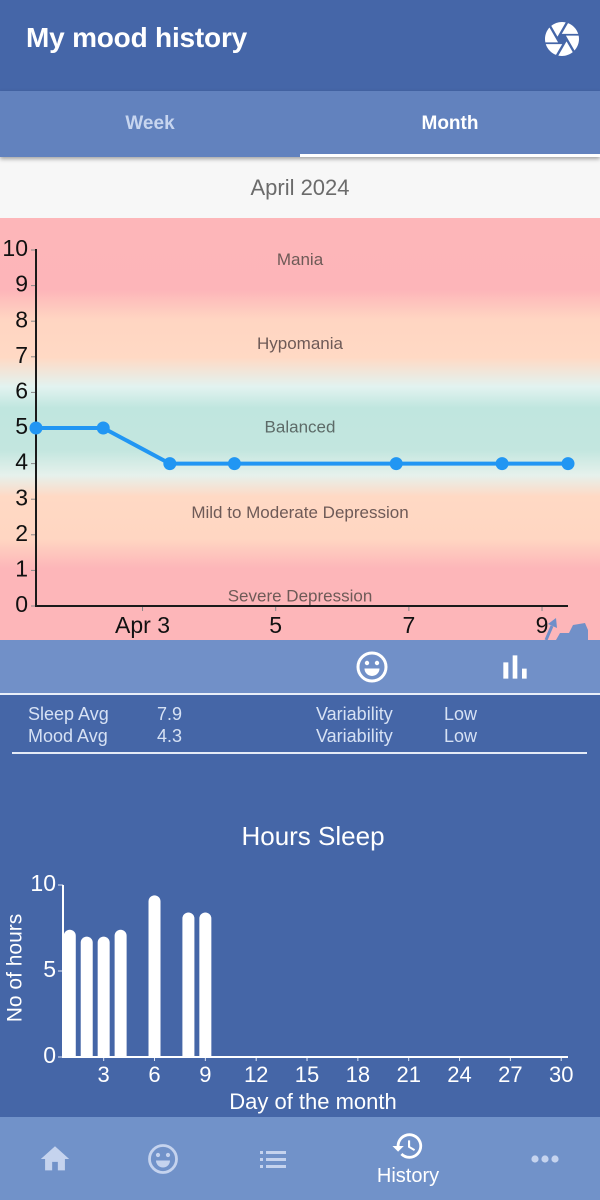  What do you see at coordinates (358, 1074) in the screenshot?
I see `x-tick-label: 18` at bounding box center [358, 1074].